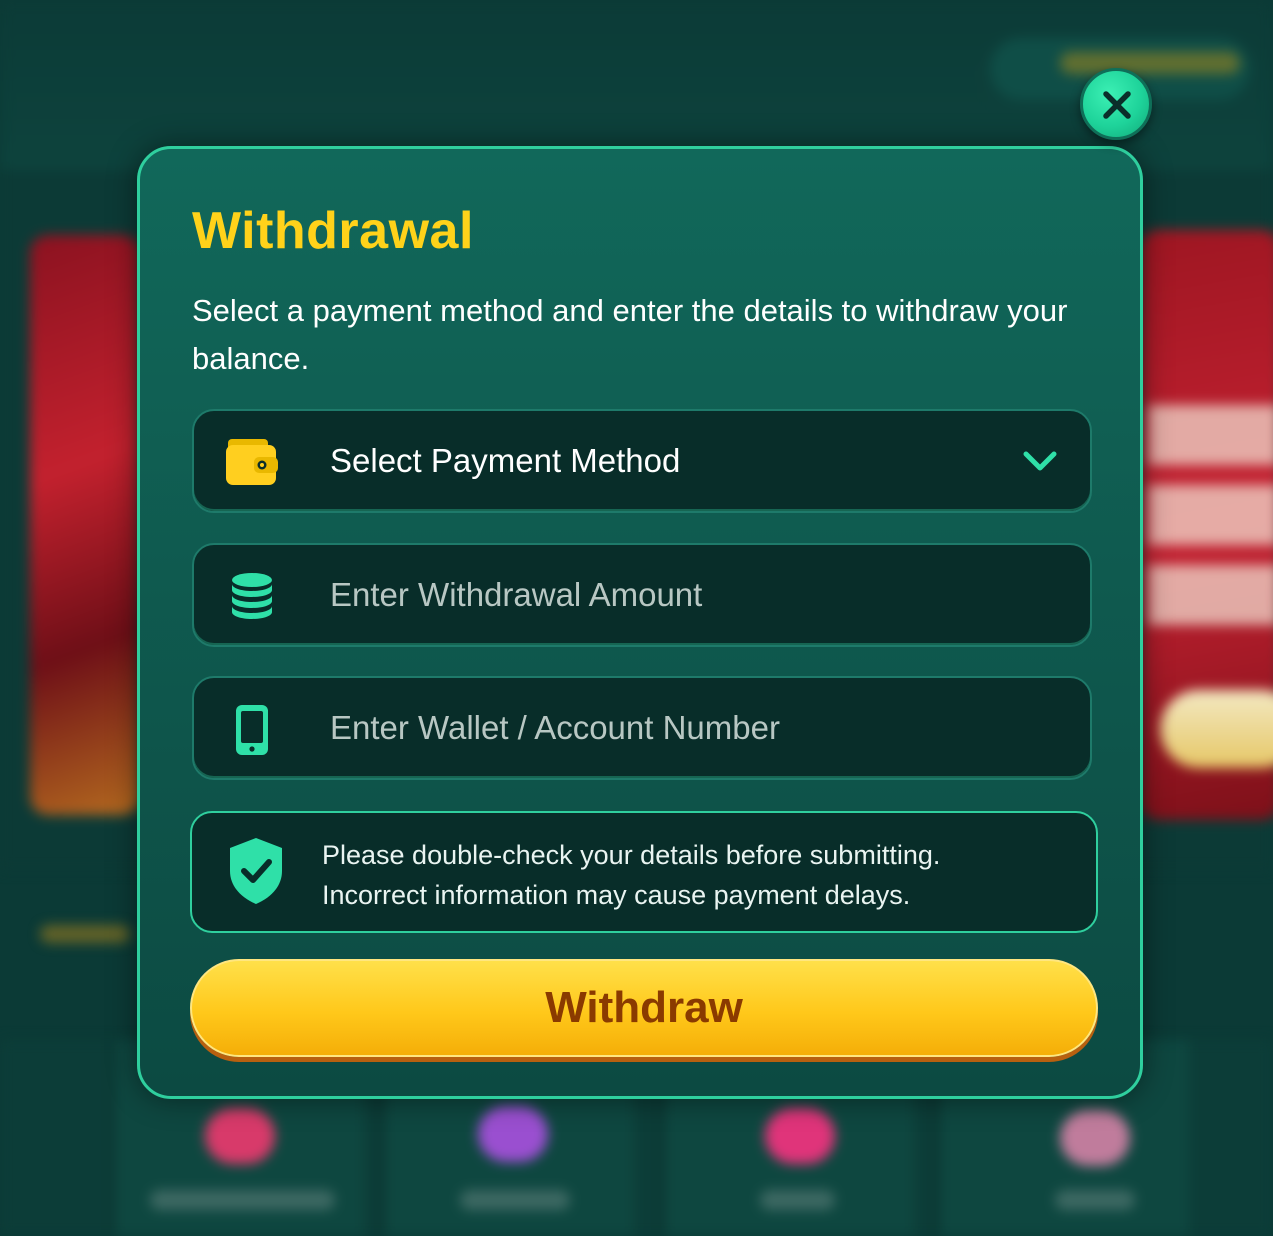  What do you see at coordinates (644, 1008) in the screenshot?
I see `withdraw-button: Withdraw` at bounding box center [644, 1008].